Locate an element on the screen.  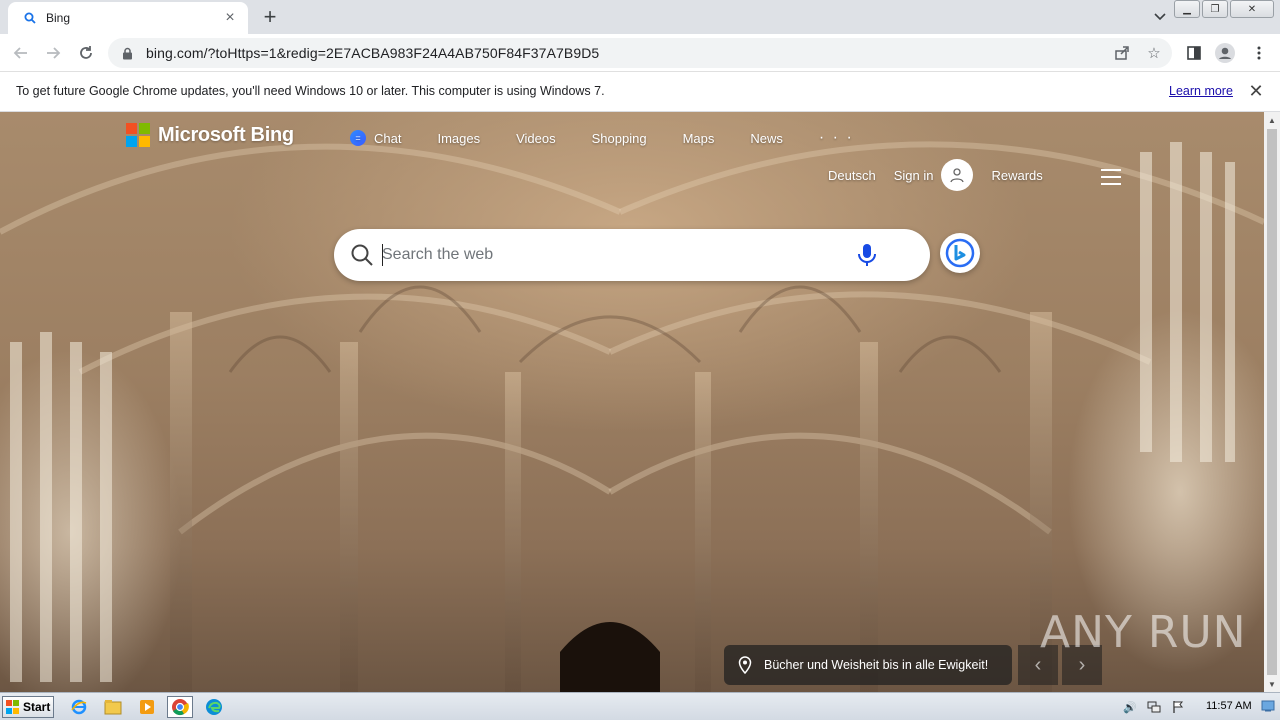
watermark-text: ANY RUN is located at coordinates (1143, 632).